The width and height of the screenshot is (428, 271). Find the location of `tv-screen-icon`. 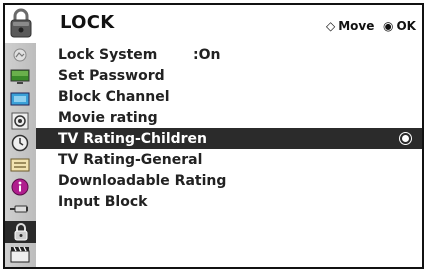

tv-screen-icon is located at coordinates (20, 77).